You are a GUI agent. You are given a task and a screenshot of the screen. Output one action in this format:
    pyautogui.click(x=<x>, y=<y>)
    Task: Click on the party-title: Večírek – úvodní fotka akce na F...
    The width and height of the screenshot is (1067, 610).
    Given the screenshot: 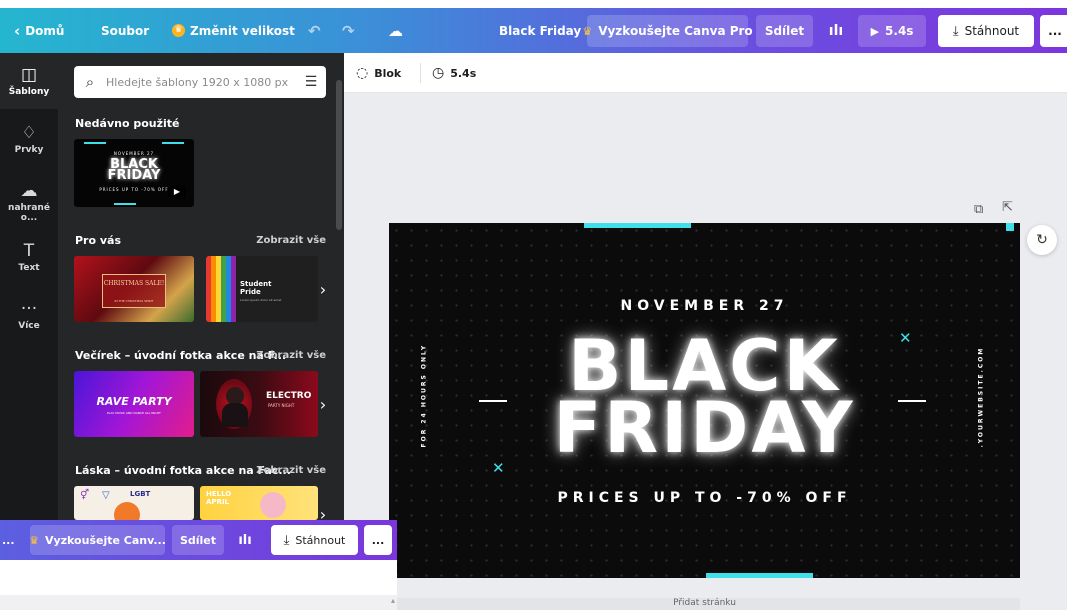 What is the action you would take?
    pyautogui.click(x=181, y=355)
    